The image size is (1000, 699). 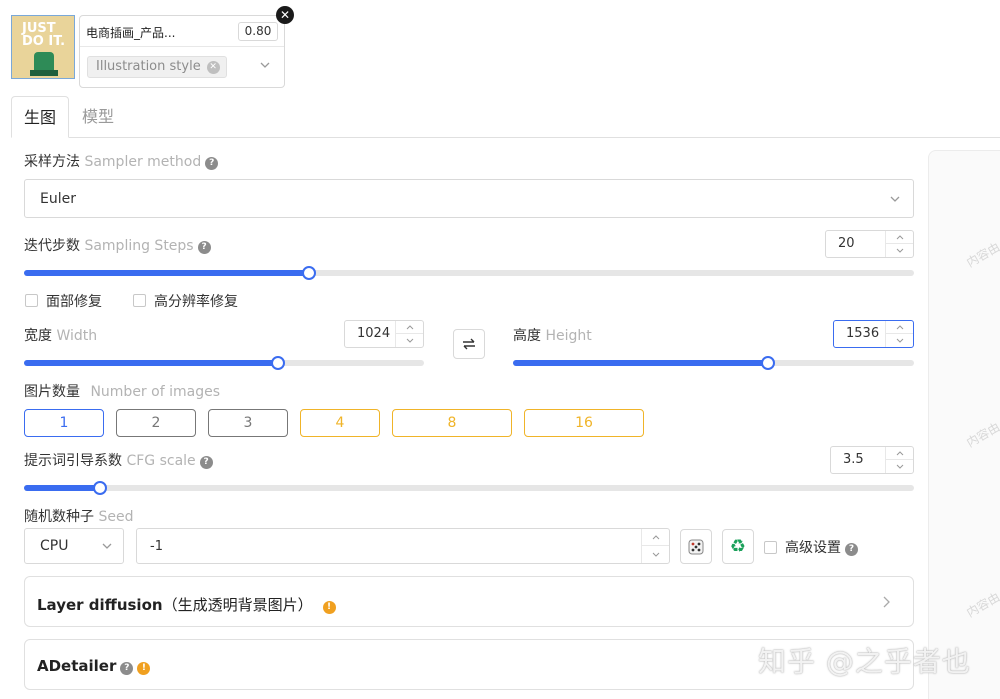 I want to click on steps-input: 20, so click(x=869, y=244).